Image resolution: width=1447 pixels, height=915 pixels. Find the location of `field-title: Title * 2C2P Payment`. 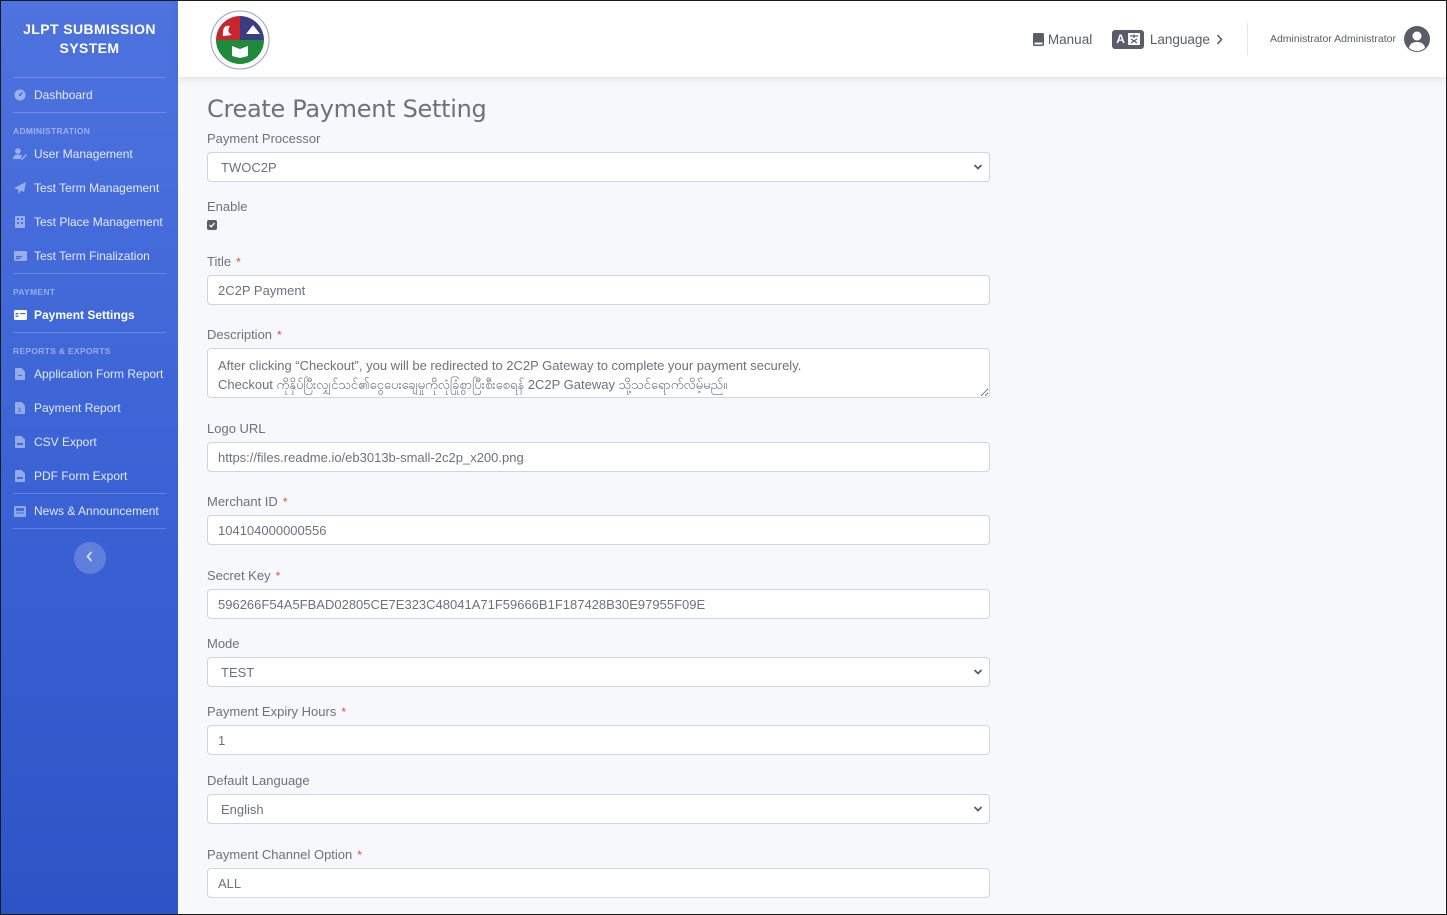

field-title: Title * 2C2P Payment is located at coordinates (598, 279).